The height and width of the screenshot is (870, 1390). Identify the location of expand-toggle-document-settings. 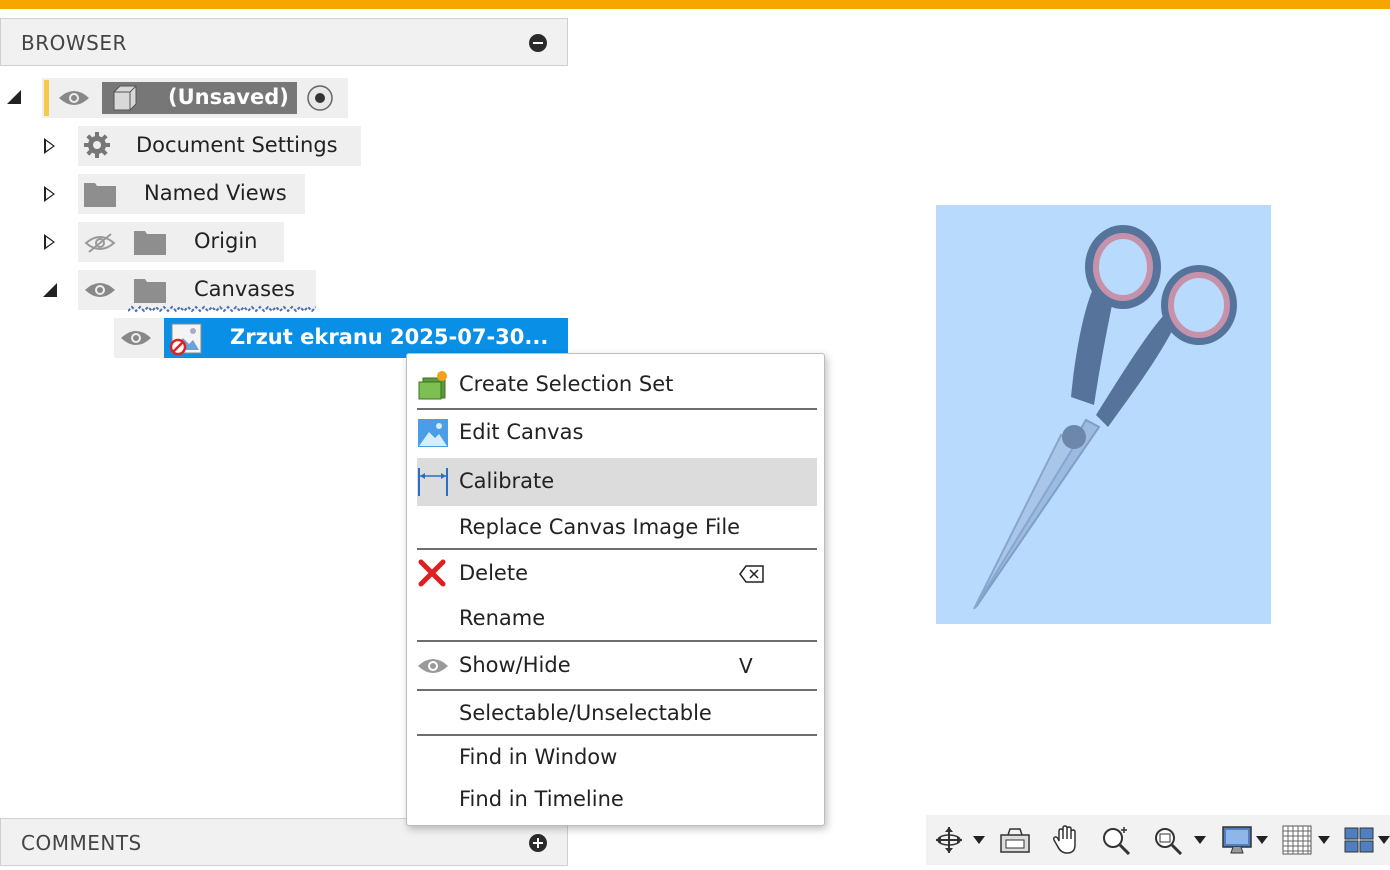
(49, 146).